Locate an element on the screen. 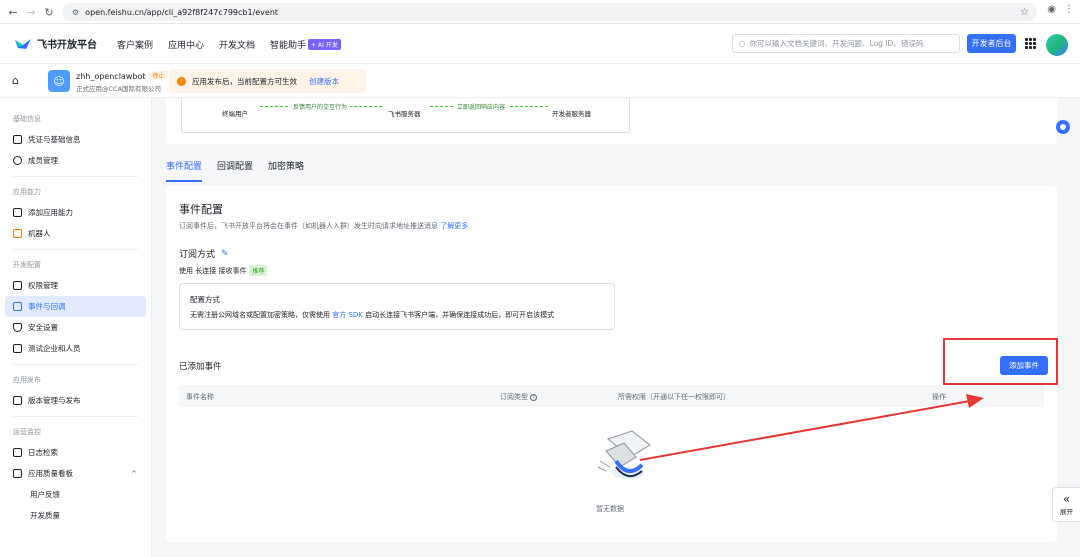 This screenshot has width=1080, height=557. sdk-link: 官方 SDK is located at coordinates (347, 315).